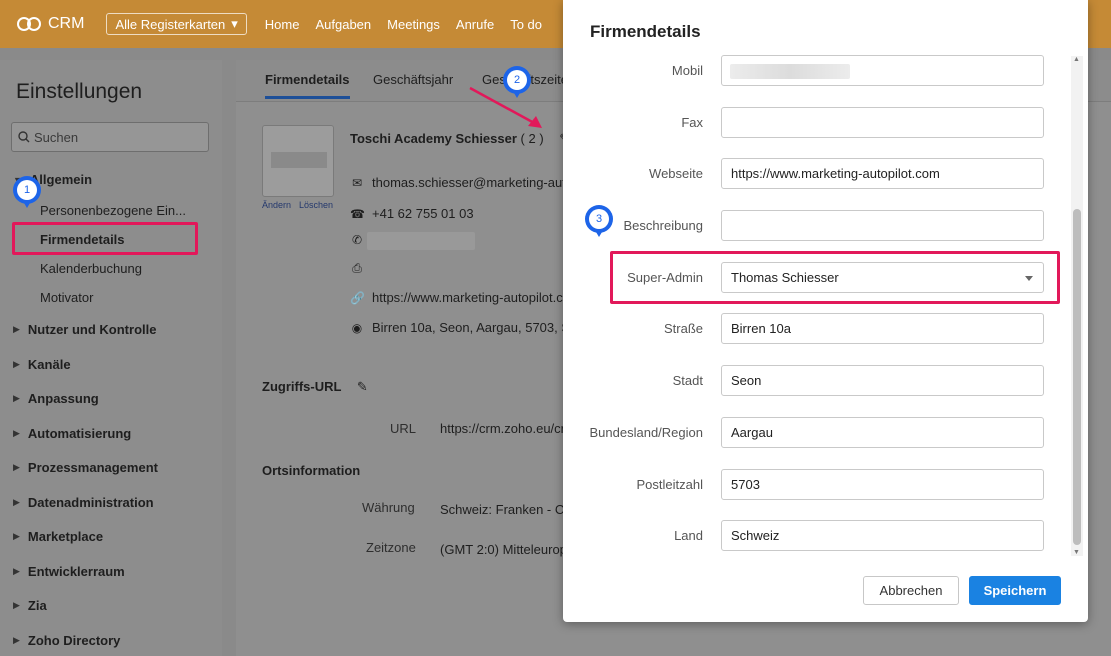 The image size is (1111, 656). I want to click on sidebar-title: Einstellungen, so click(79, 91).